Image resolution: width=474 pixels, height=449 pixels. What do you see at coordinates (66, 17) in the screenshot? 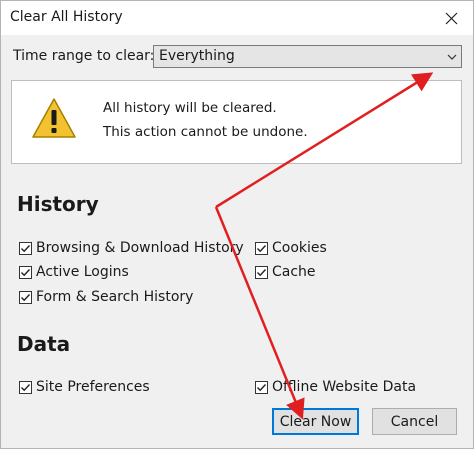
I see `dialog-title: Clear All History` at bounding box center [66, 17].